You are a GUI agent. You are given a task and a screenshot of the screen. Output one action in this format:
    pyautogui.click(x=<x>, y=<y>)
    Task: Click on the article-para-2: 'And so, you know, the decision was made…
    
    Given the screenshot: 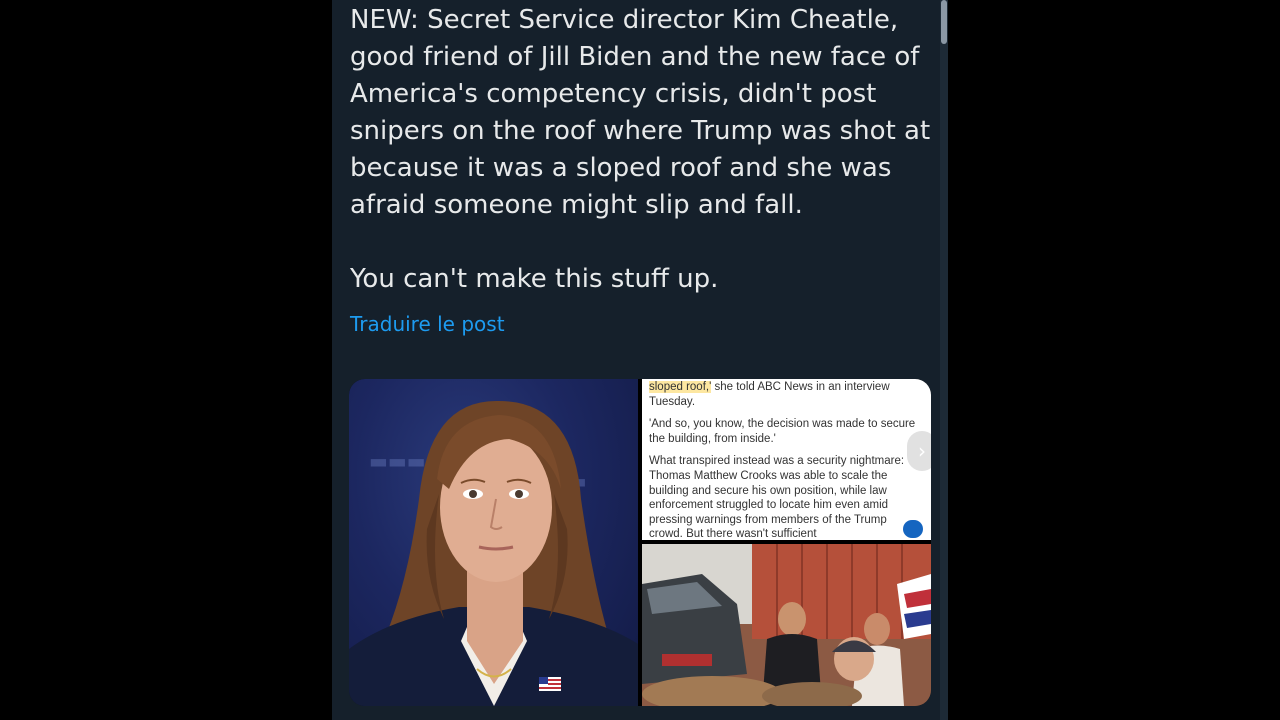 What is the action you would take?
    pyautogui.click(x=782, y=431)
    